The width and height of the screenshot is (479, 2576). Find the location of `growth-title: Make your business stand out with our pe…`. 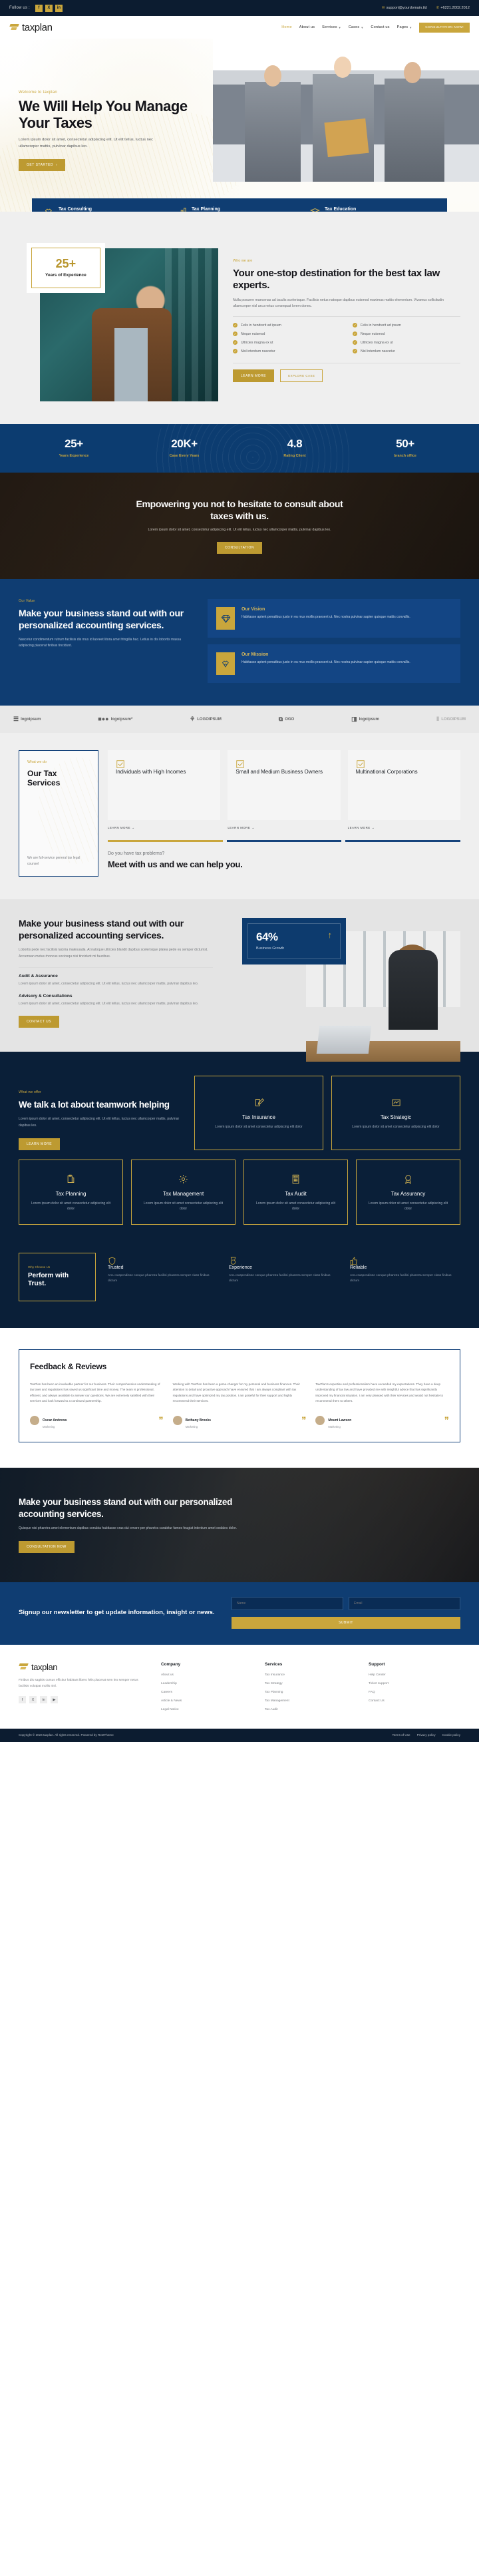

growth-title: Make your business stand out with our pe… is located at coordinates (101, 929).